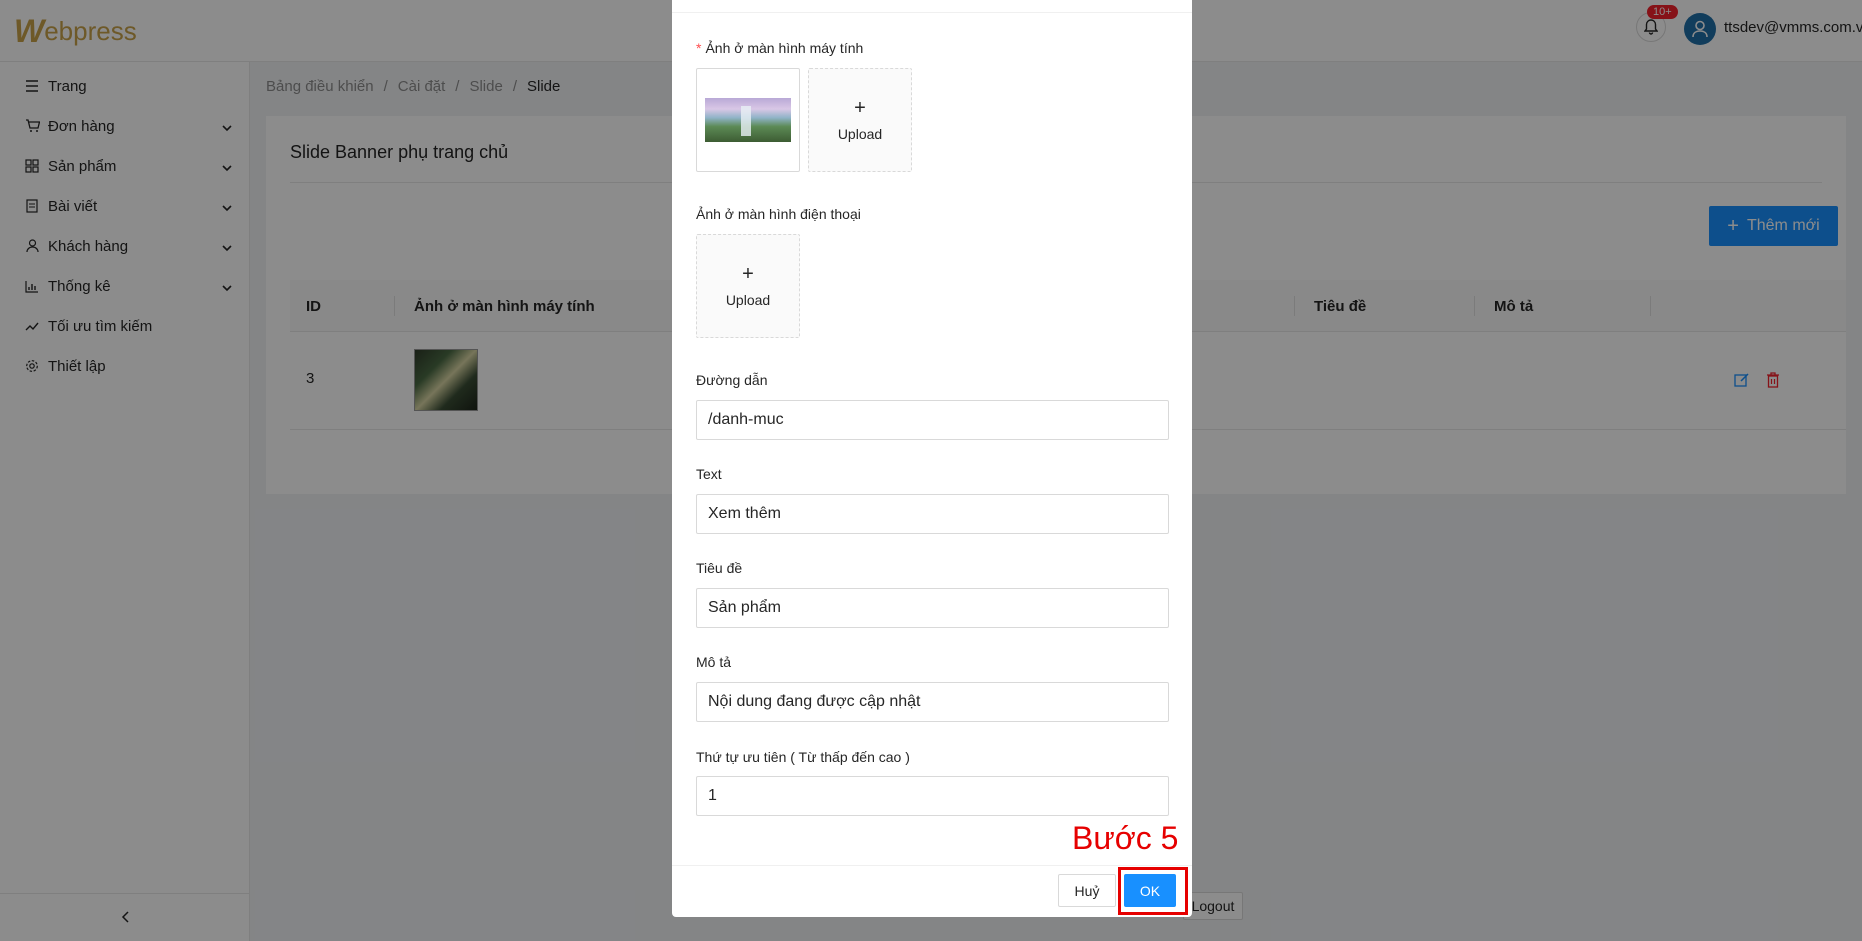 This screenshot has height=941, width=1862. I want to click on mobile-image-label: Ảnh ở màn hình điện thoại, so click(778, 214).